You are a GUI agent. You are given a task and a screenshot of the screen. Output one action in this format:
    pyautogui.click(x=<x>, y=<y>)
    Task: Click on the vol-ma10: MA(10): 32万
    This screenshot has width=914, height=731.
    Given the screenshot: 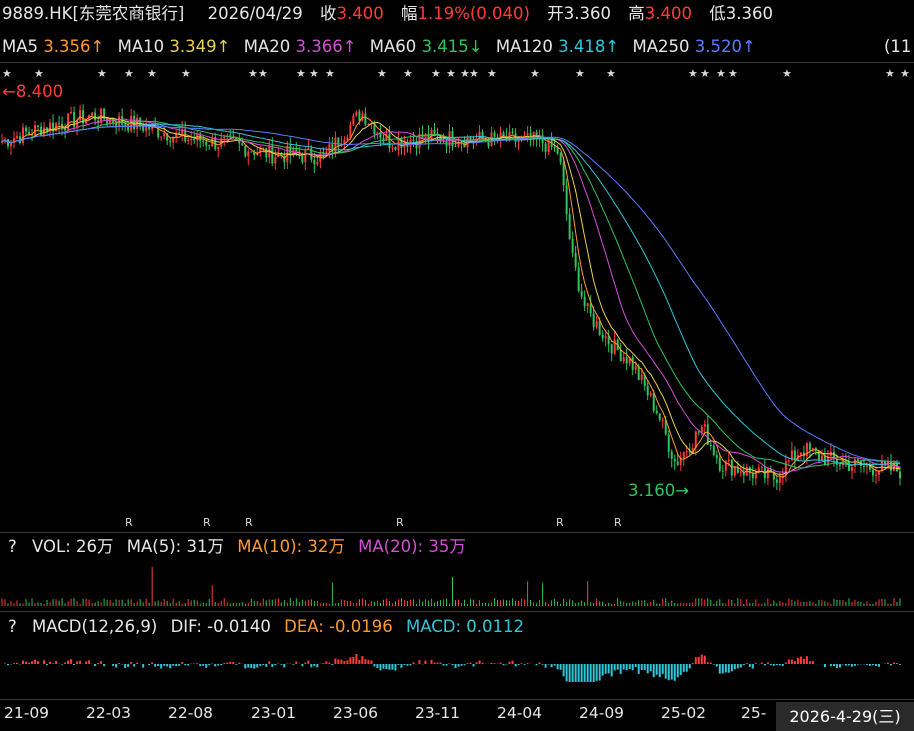 What is the action you would take?
    pyautogui.click(x=291, y=546)
    